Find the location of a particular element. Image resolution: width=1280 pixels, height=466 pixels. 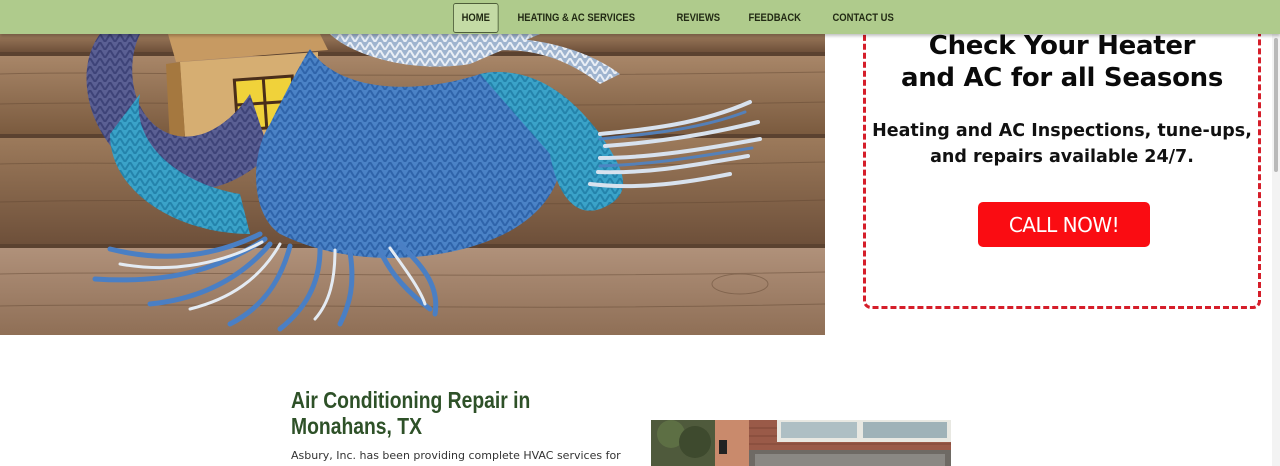

section-title: Air Conditioning Repair in Monahans, TX is located at coordinates (425, 413).